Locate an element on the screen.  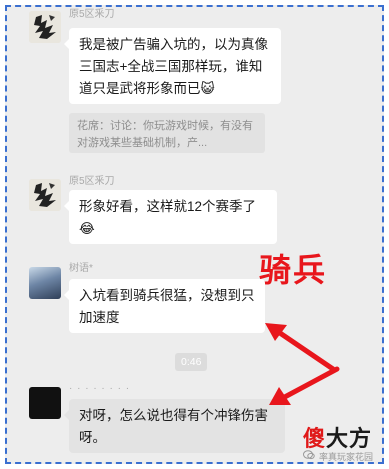
message-bubble: 入坑看到骑兵很猛，没想到只加速度 is located at coordinates (164, 306).